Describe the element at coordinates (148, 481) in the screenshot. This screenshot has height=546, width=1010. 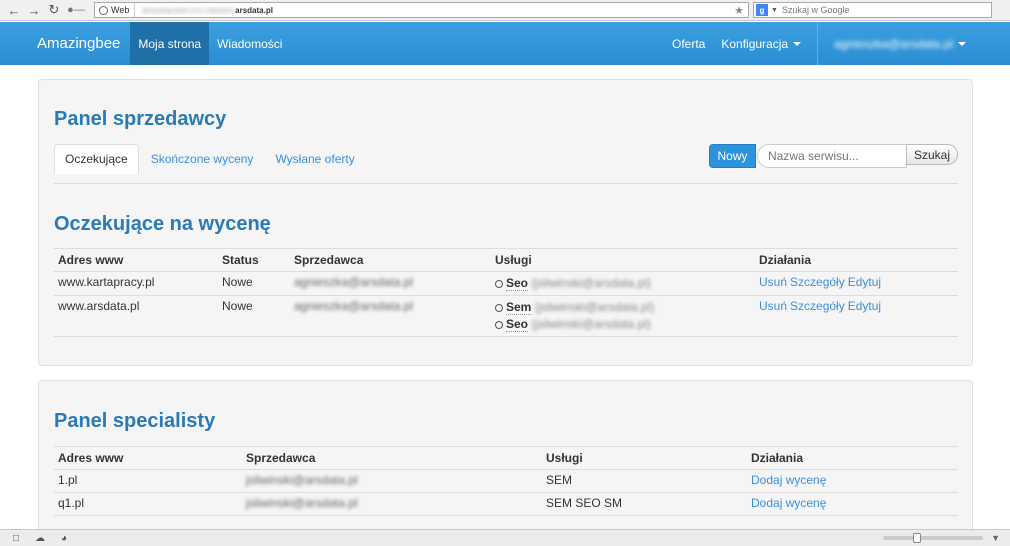
I see `address-cell: 1.pl` at that location.